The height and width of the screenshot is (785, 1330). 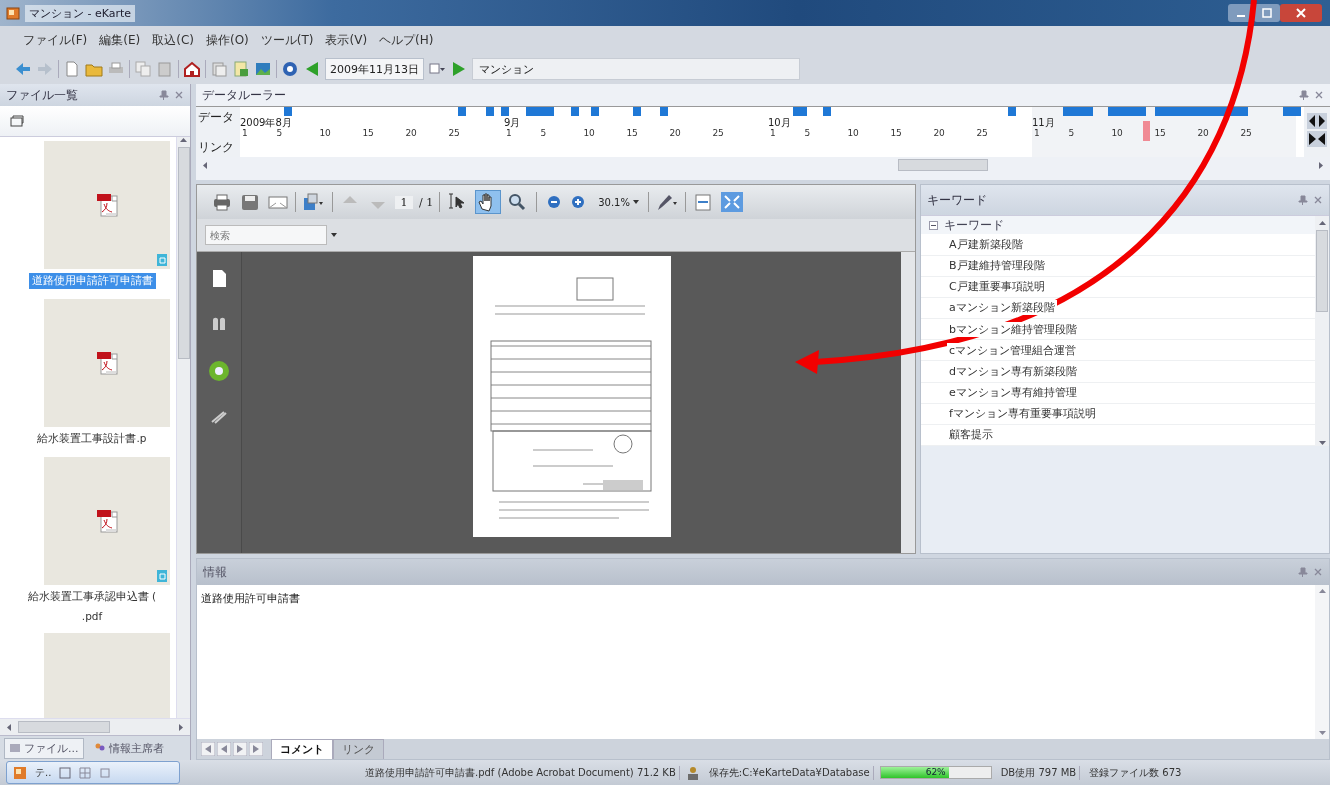 I want to click on file-name: 給水装置工事承認申込書 (, so click(x=92, y=597).